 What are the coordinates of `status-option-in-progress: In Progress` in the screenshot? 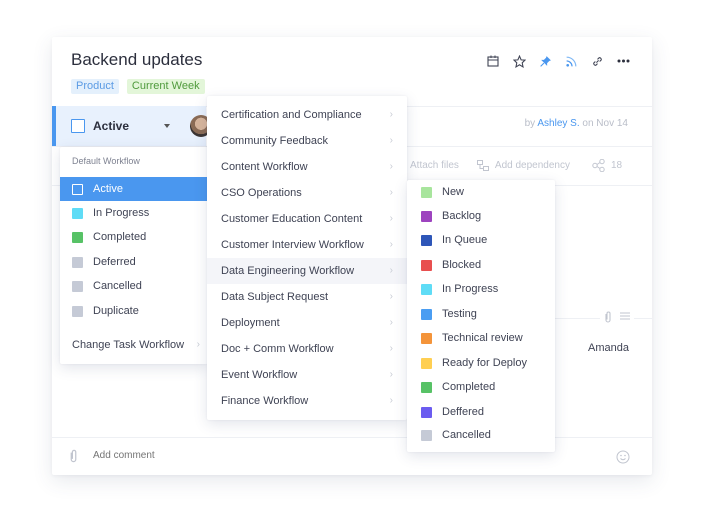 It's located at (134, 213).